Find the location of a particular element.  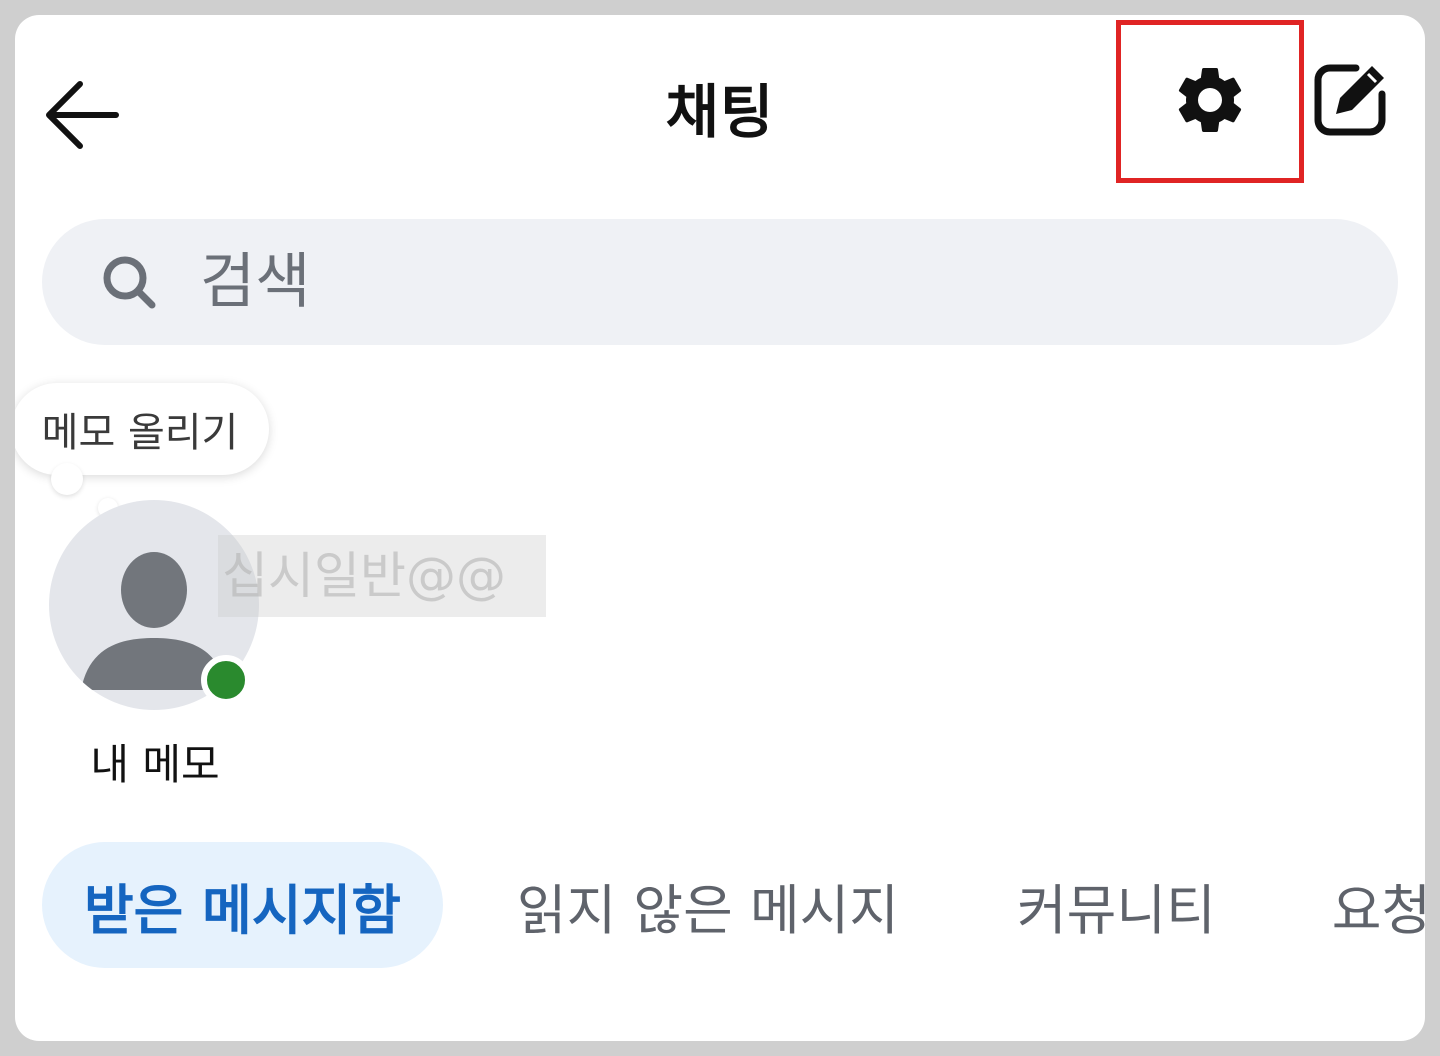

tab-requests: 요청 is located at coordinates (1378, 905).